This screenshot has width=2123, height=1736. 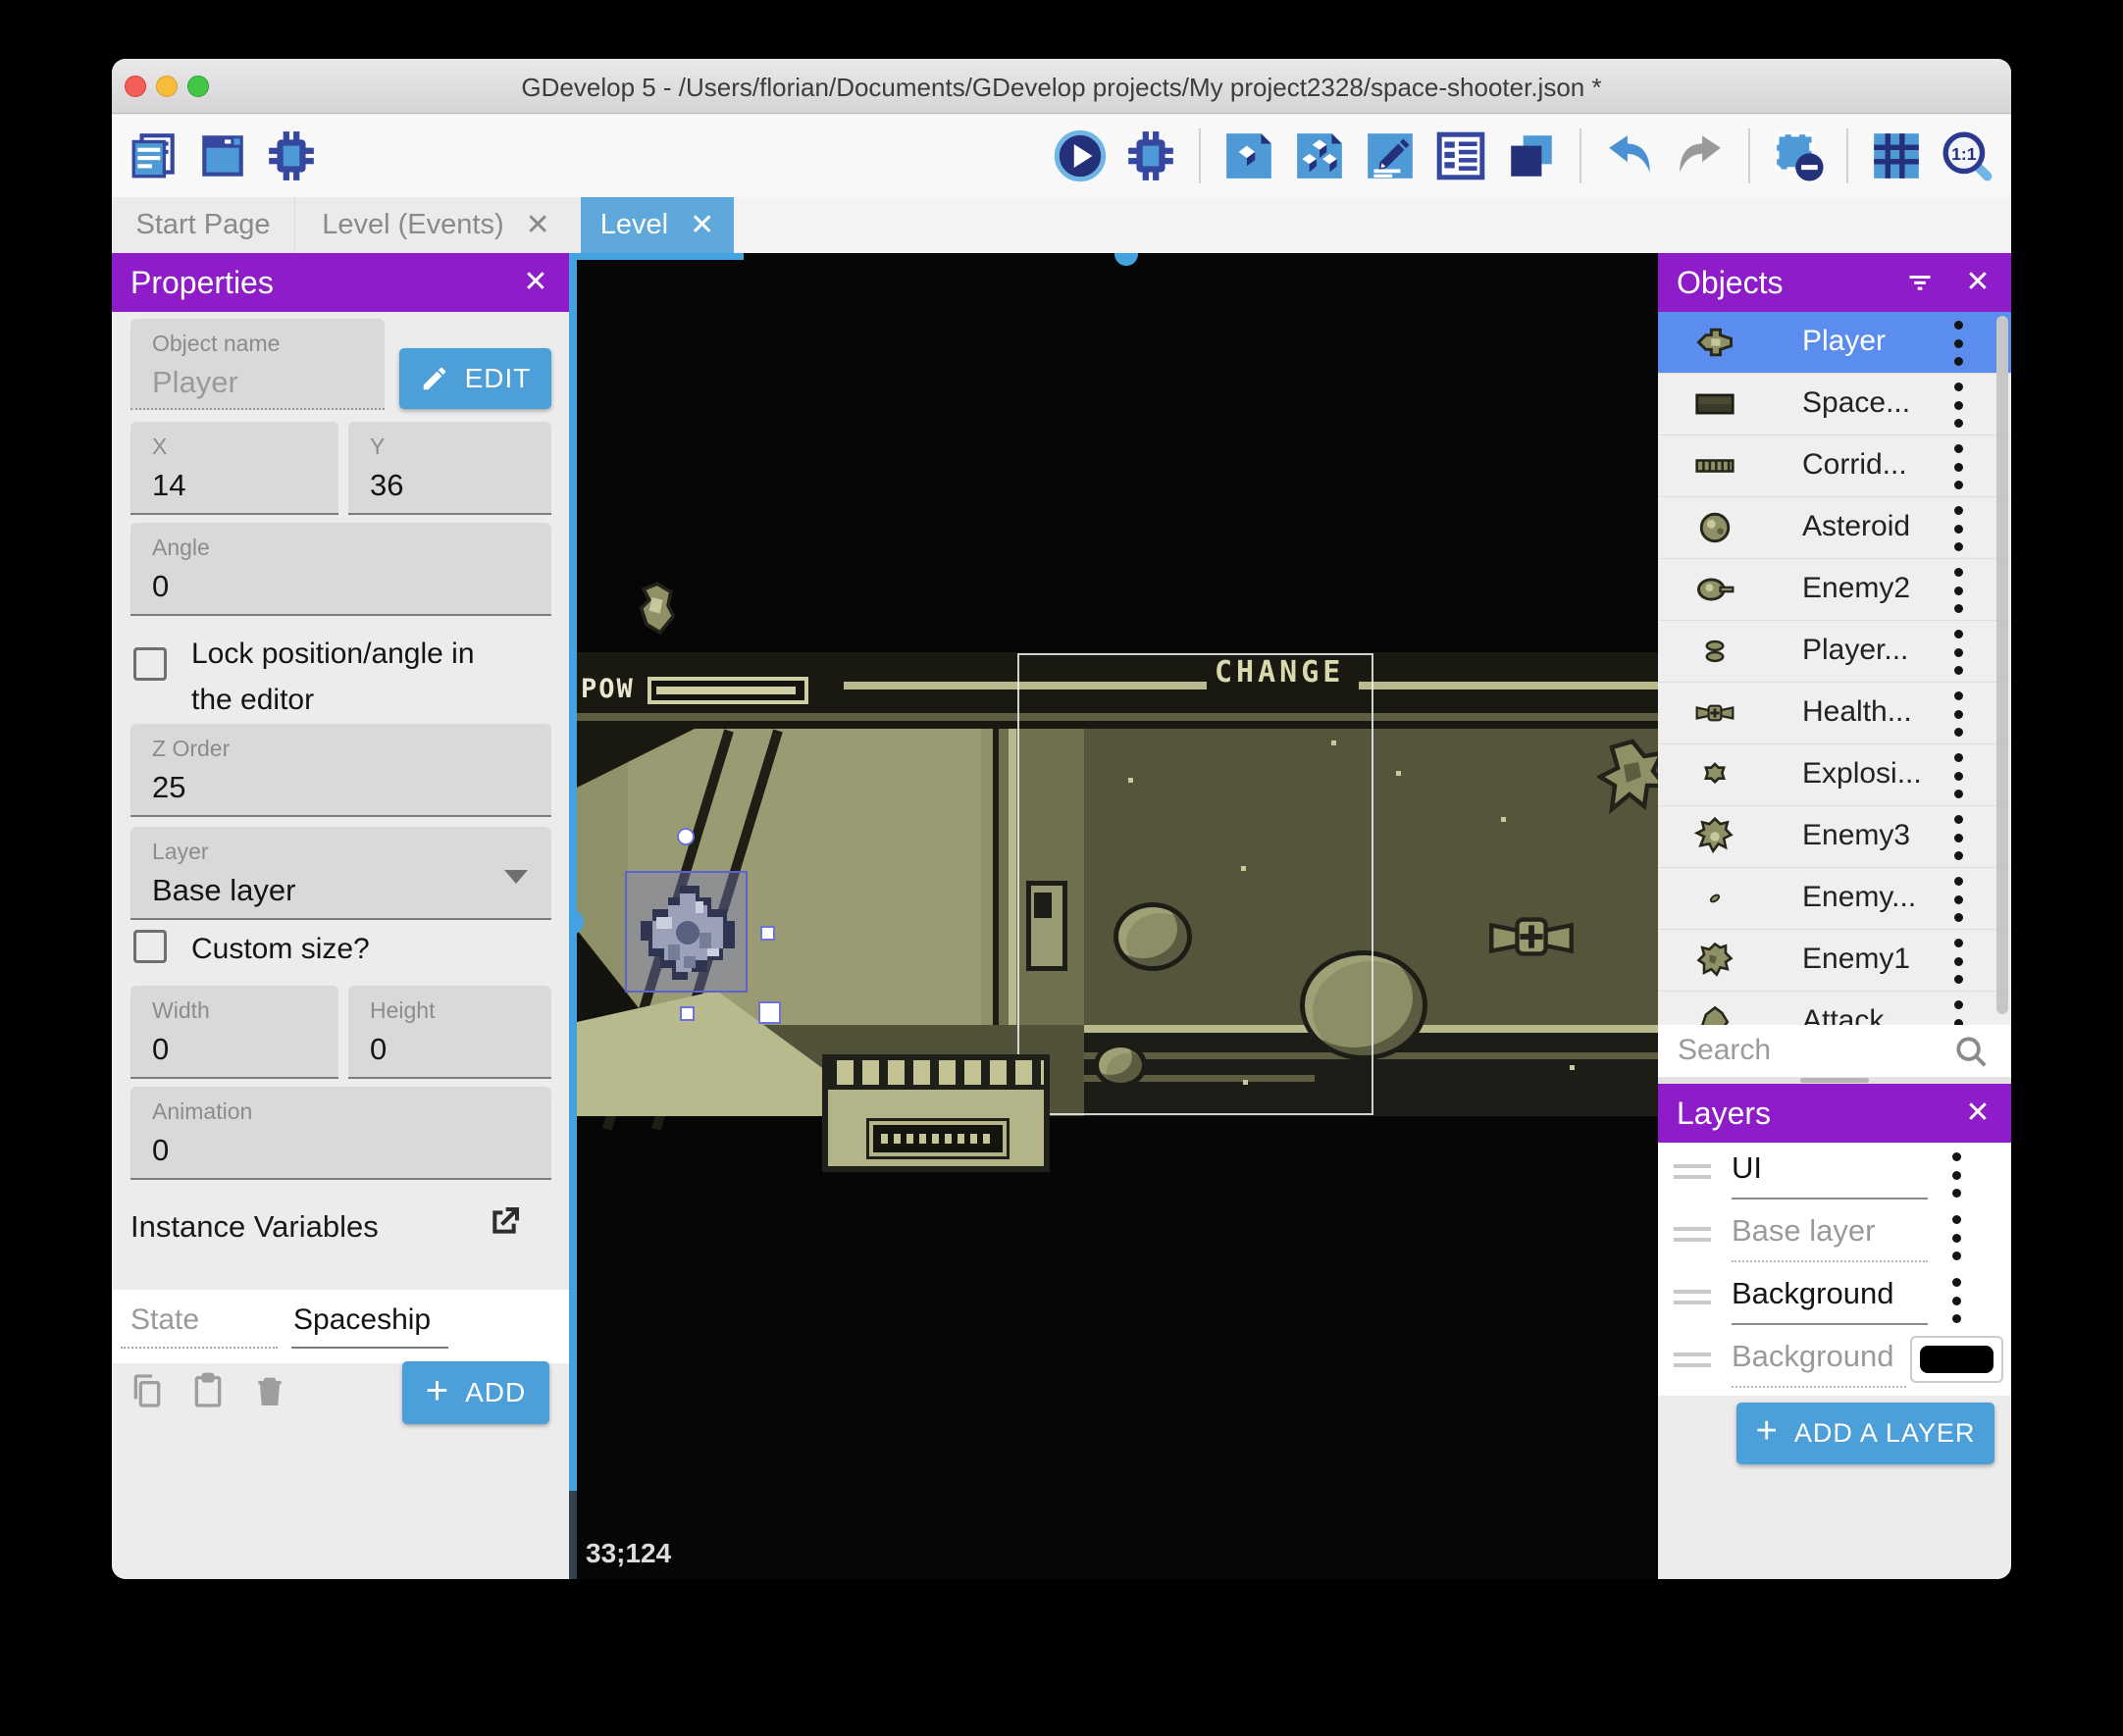 What do you see at coordinates (1835, 837) in the screenshot?
I see `object-list-item-enemy3: Enemy3` at bounding box center [1835, 837].